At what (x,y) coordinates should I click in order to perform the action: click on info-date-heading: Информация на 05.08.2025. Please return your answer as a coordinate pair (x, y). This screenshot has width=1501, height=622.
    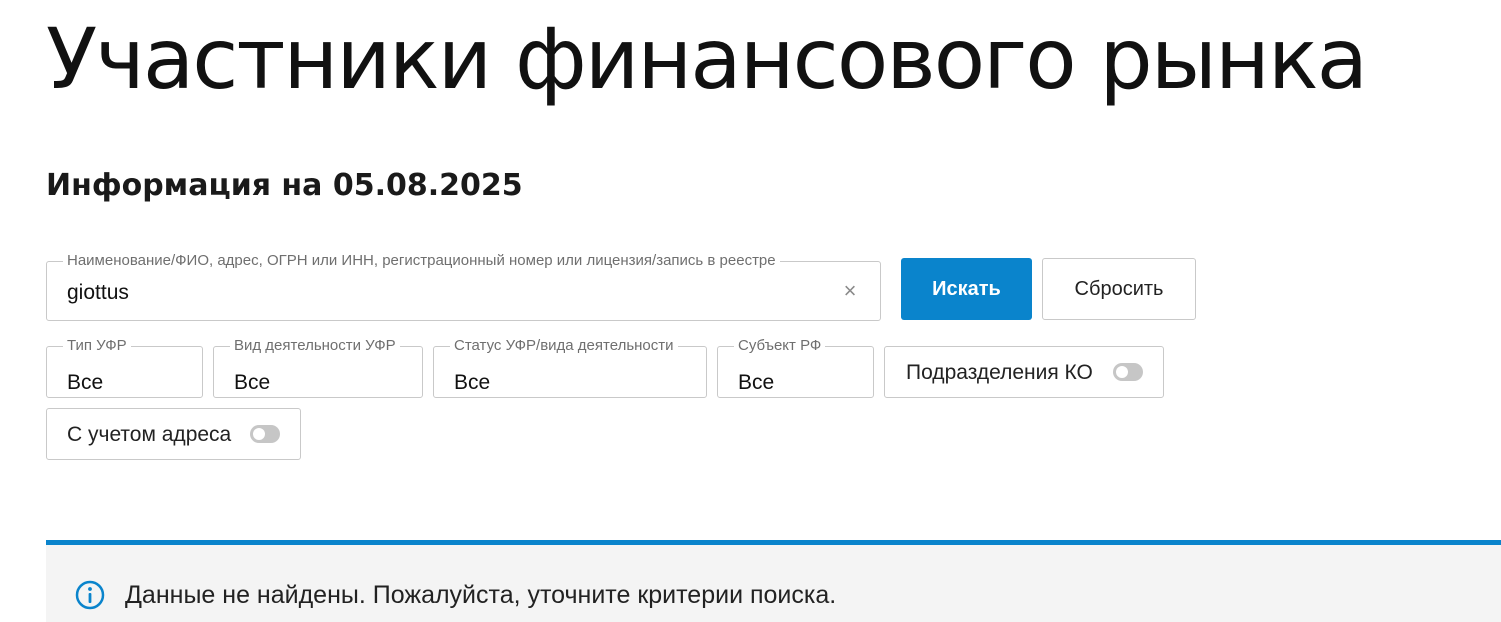
    Looking at the image, I should click on (284, 185).